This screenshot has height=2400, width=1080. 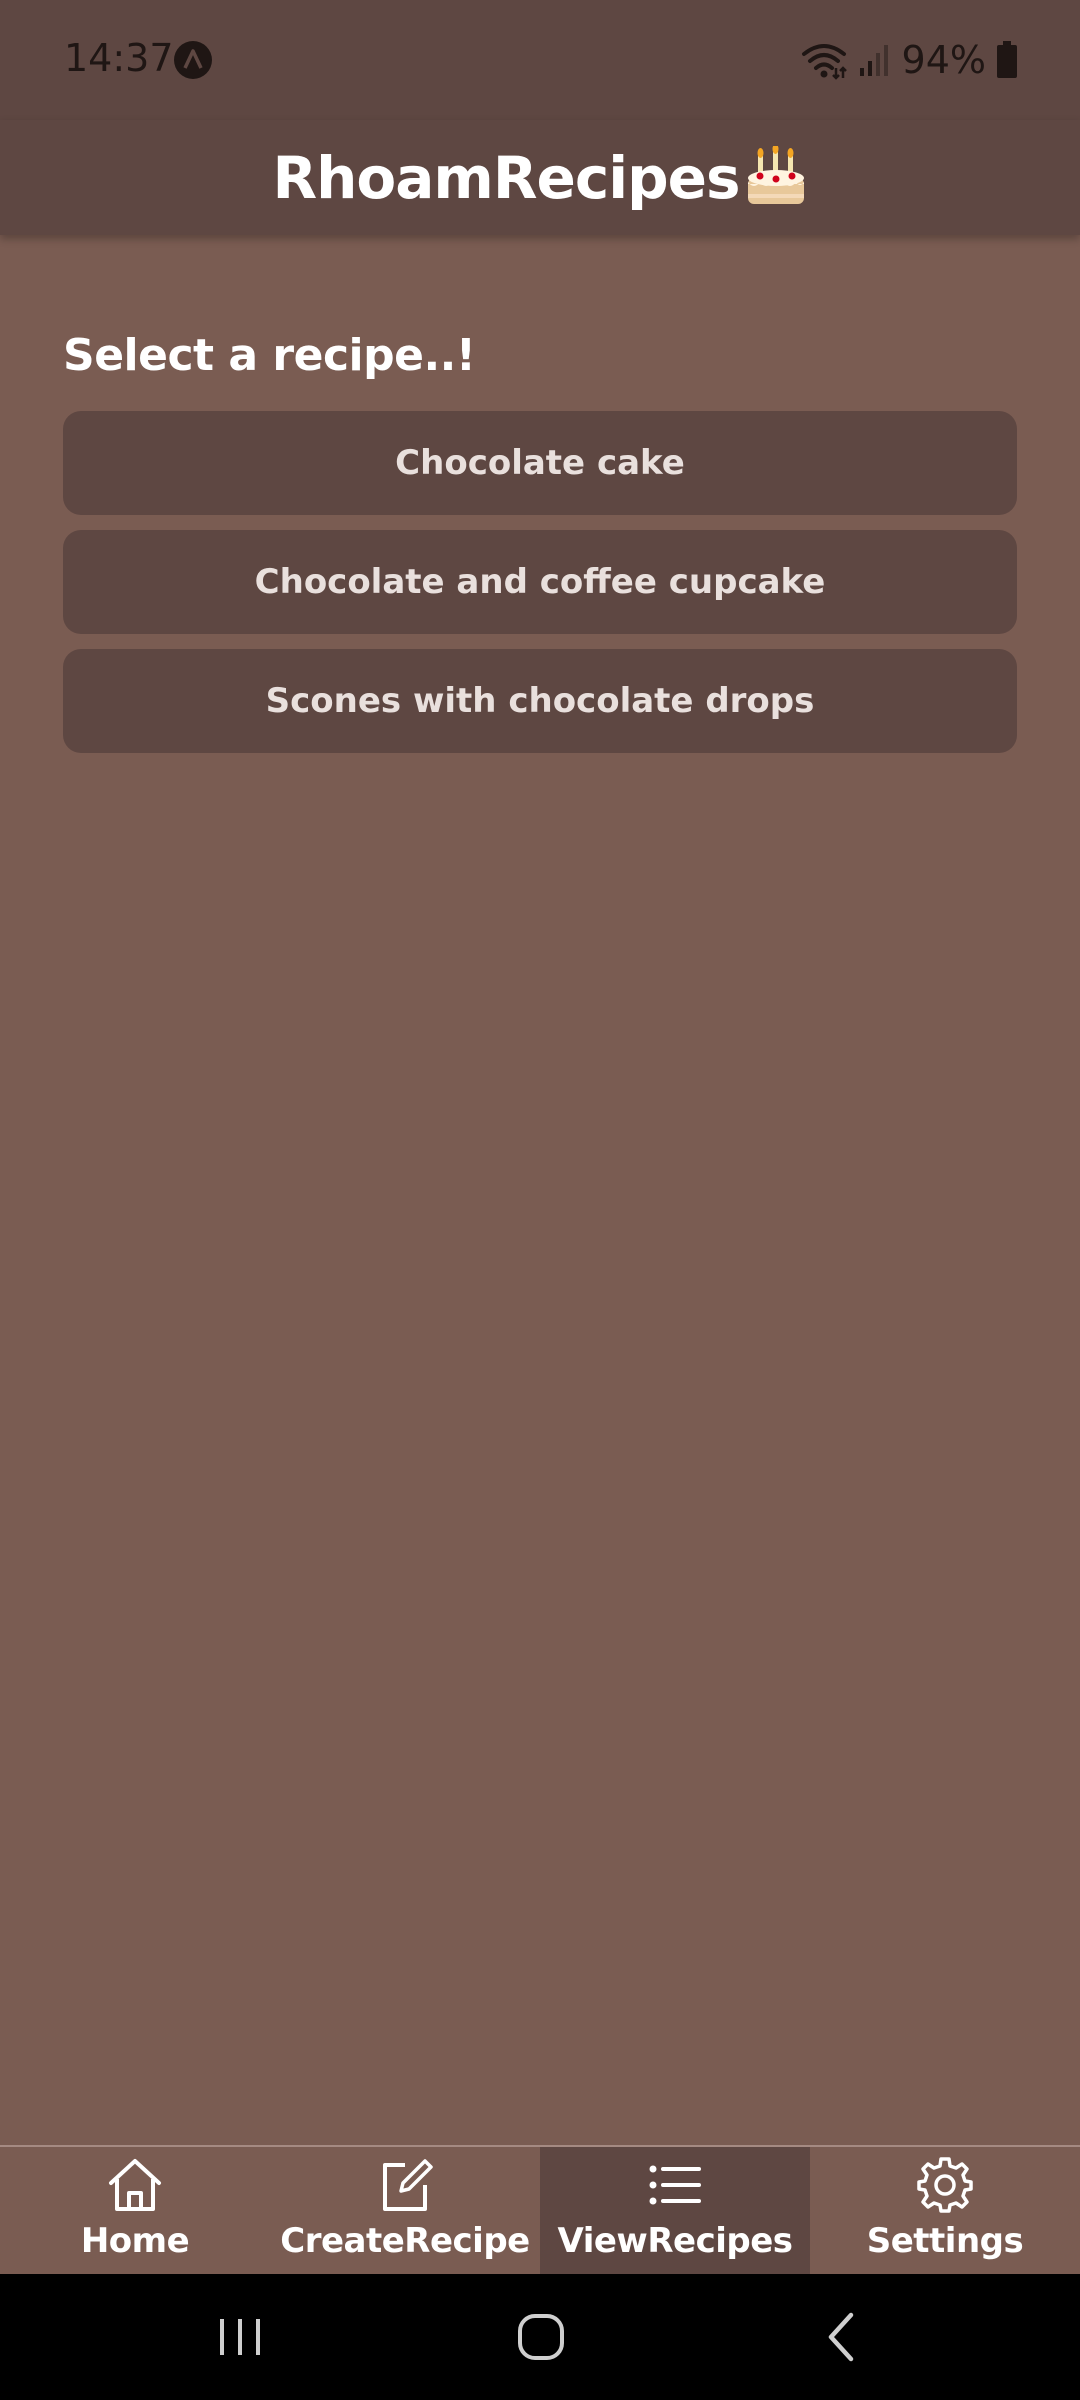 I want to click on system-nav-bar, so click(x=540, y=2337).